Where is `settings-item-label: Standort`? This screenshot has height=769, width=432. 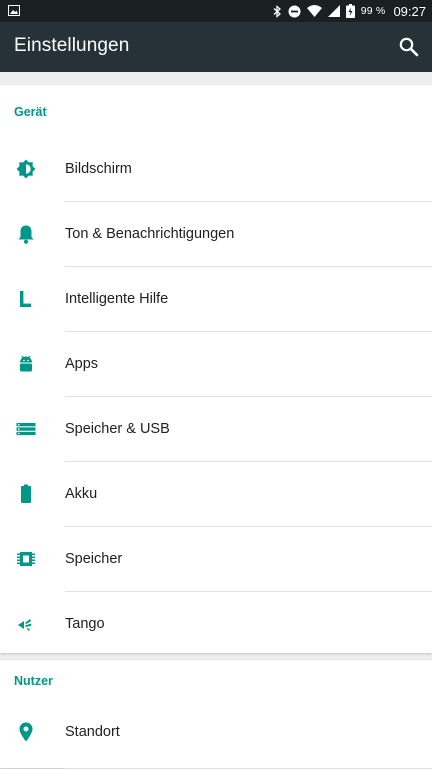
settings-item-label: Standort is located at coordinates (92, 732).